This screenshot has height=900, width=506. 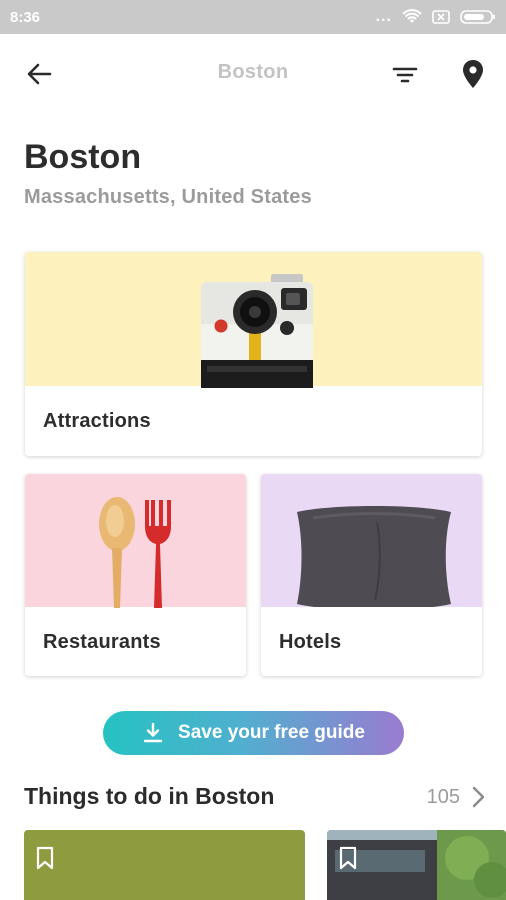 I want to click on category-label-hotels: Hotels, so click(x=310, y=642).